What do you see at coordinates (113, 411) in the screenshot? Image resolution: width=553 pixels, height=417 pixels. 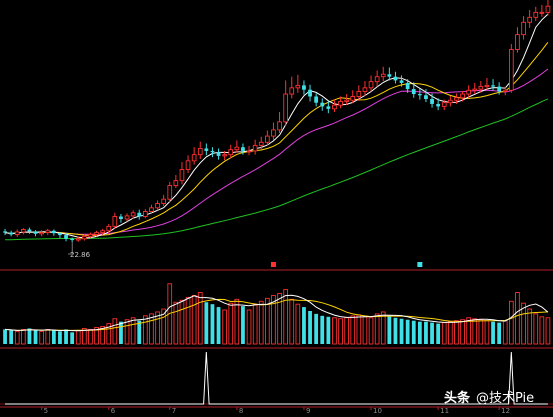 I see `x-tick-label: 6` at bounding box center [113, 411].